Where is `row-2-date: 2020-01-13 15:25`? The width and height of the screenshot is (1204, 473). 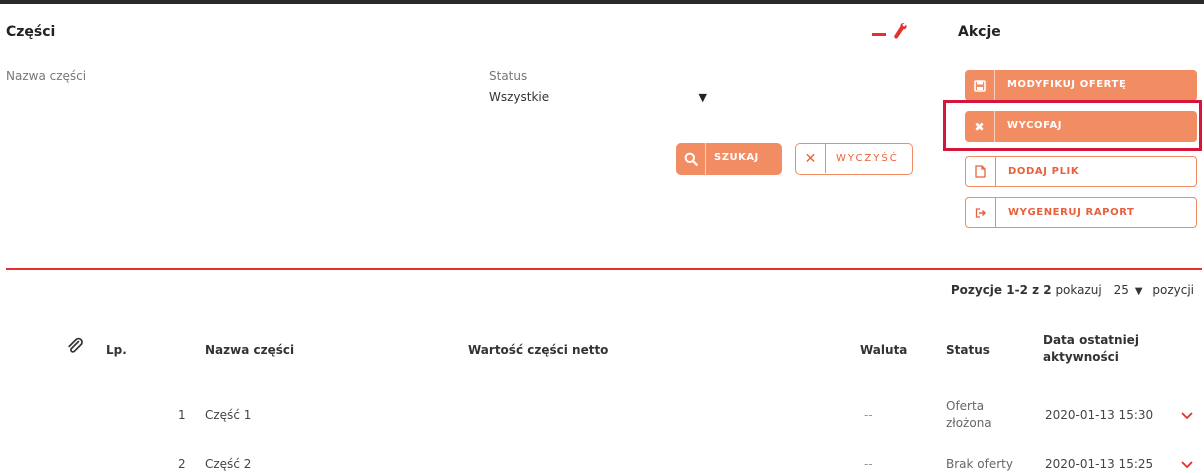
row-2-date: 2020-01-13 15:25 is located at coordinates (1099, 464).